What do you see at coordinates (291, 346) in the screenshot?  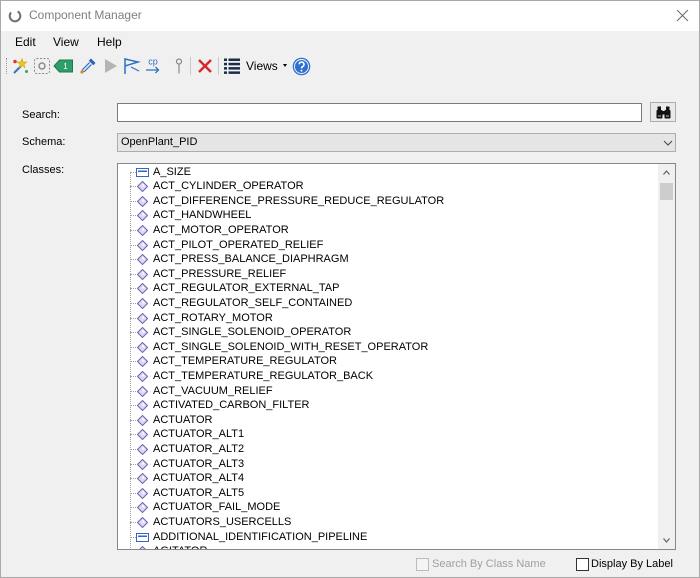 I see `tree-item-label: ACT_SINGLE_SOLENOID_WITH_RESET_OPERATOR` at bounding box center [291, 346].